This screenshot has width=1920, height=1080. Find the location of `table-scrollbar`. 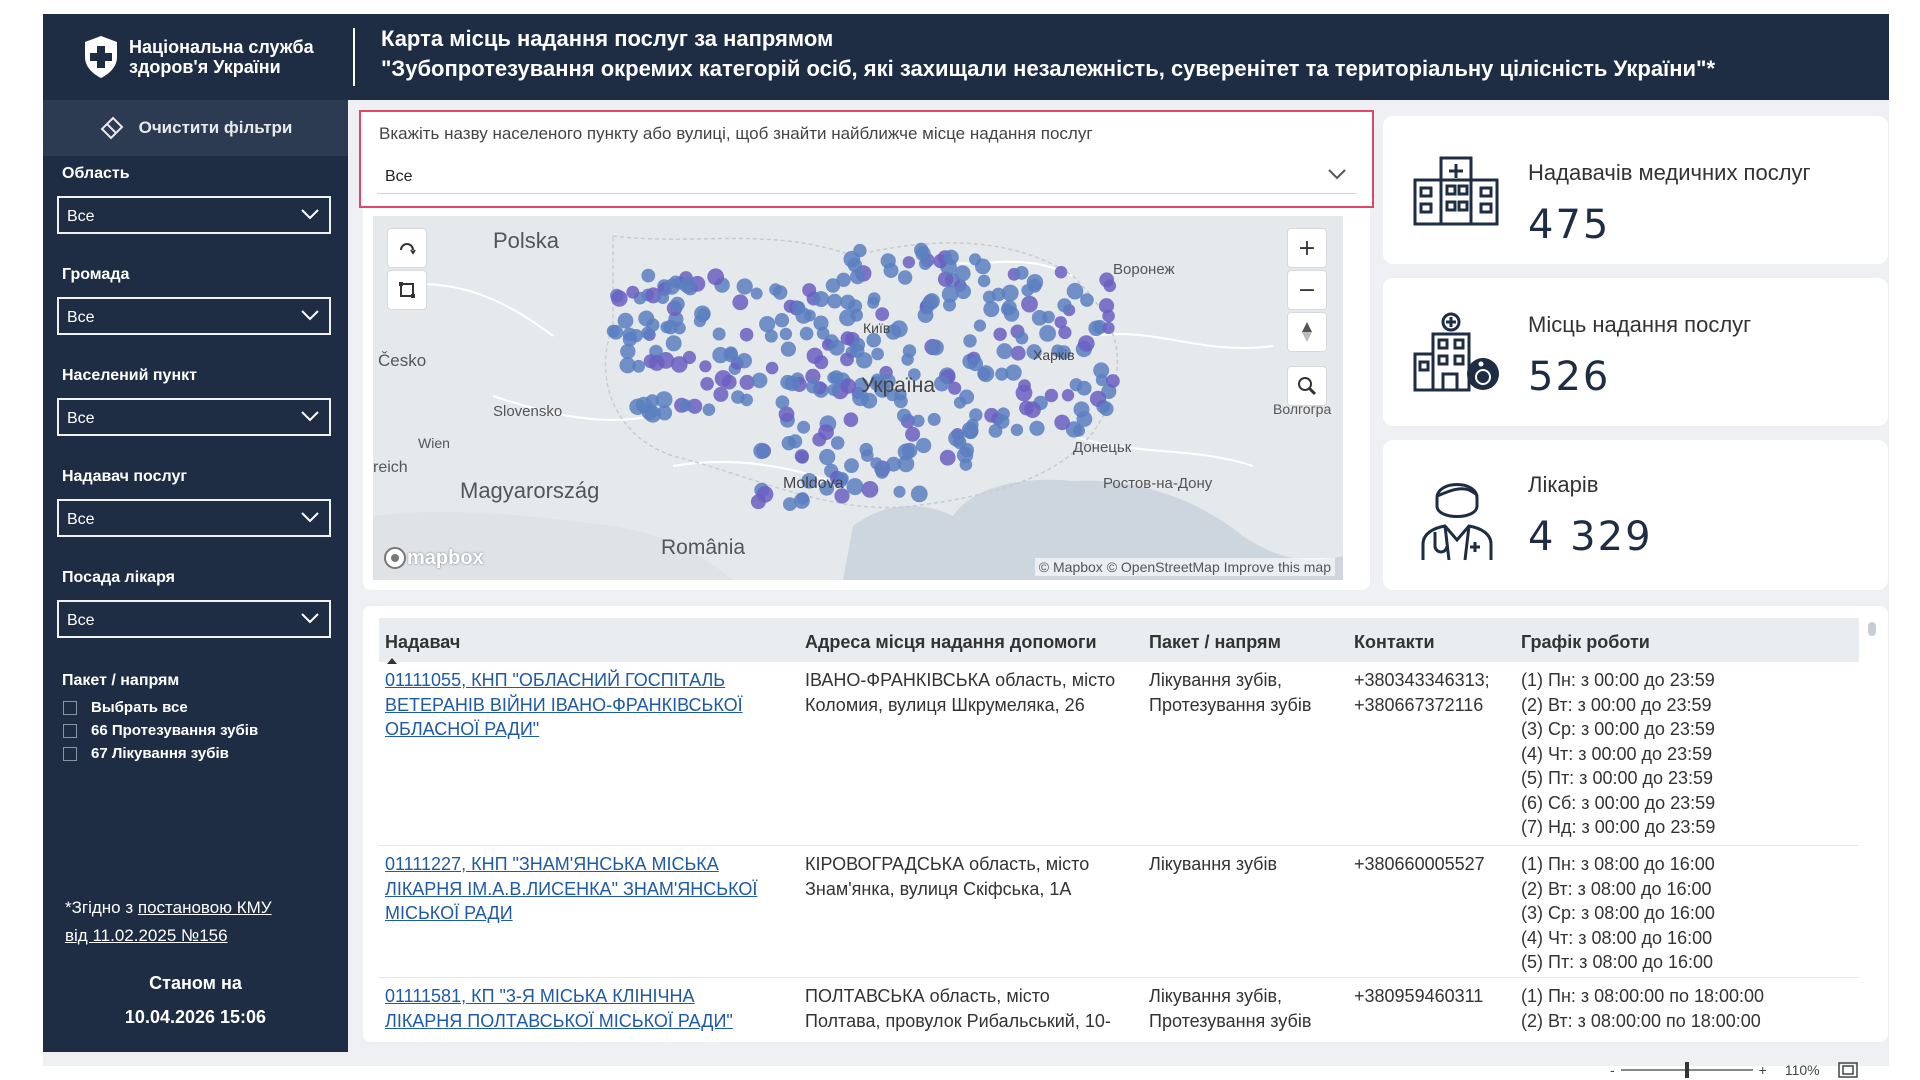

table-scrollbar is located at coordinates (1872, 629).